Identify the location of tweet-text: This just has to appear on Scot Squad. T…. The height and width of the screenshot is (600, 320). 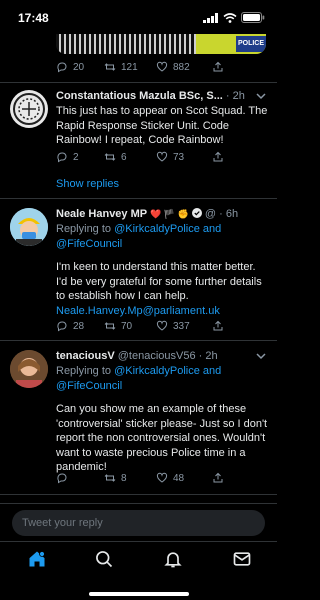
(162, 125).